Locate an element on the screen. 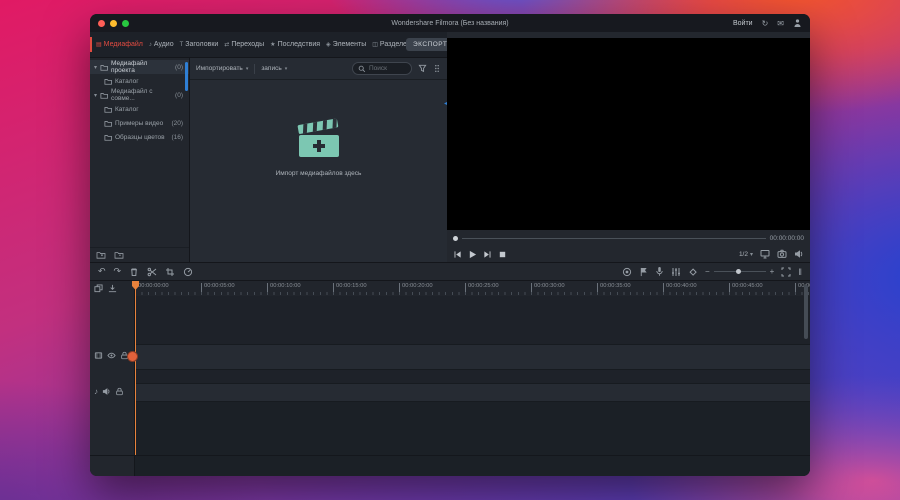 This screenshot has height=500, width=900. tab-transitions: ⇄ Переходы is located at coordinates (244, 44).